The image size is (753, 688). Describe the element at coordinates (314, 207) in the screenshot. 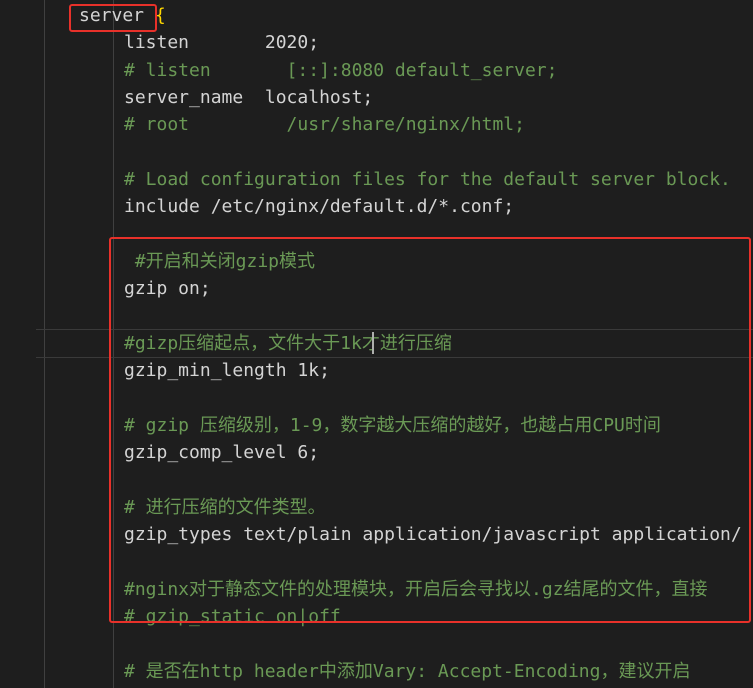

I see `directive-text: include /etc/nginx/default.d/*.conf` at that location.